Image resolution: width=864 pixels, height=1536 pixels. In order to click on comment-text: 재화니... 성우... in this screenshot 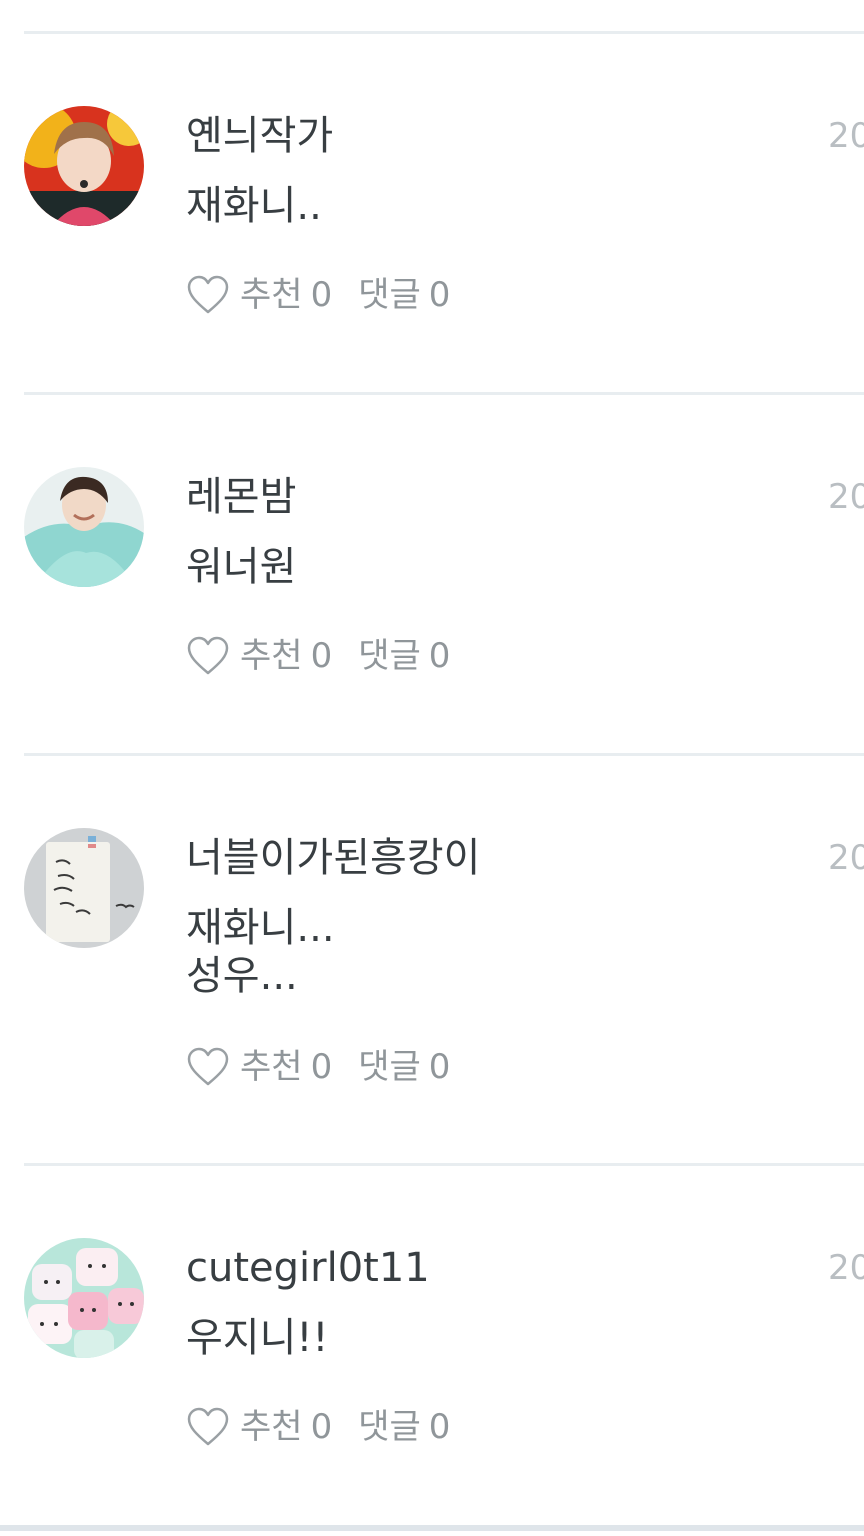, I will do `click(260, 952)`.